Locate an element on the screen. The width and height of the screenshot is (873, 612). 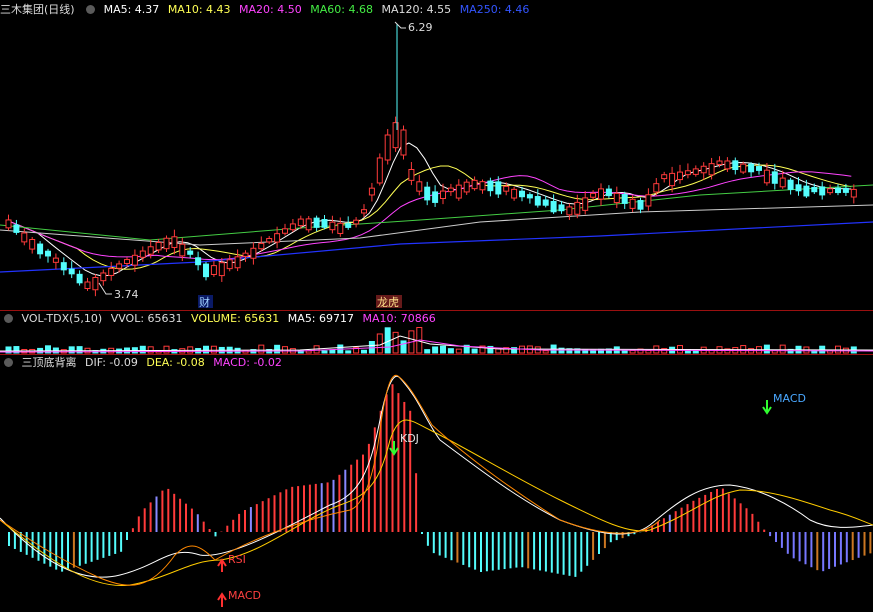
stock-title: 三木集团(日线) is located at coordinates (37, 9).